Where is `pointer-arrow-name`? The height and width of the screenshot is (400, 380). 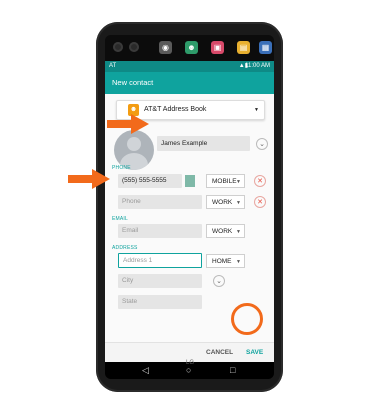
pointer-arrow-name is located at coordinates (129, 124).